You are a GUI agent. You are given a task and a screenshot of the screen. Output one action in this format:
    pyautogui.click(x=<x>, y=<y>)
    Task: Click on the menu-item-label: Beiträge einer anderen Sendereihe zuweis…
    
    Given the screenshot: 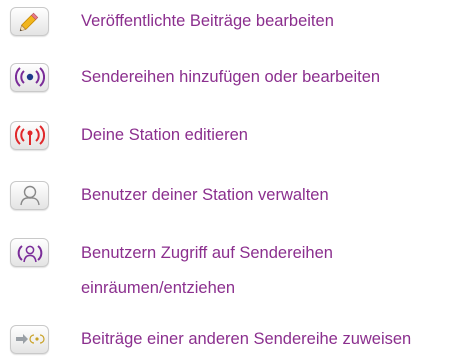 What is the action you would take?
    pyautogui.click(x=246, y=339)
    